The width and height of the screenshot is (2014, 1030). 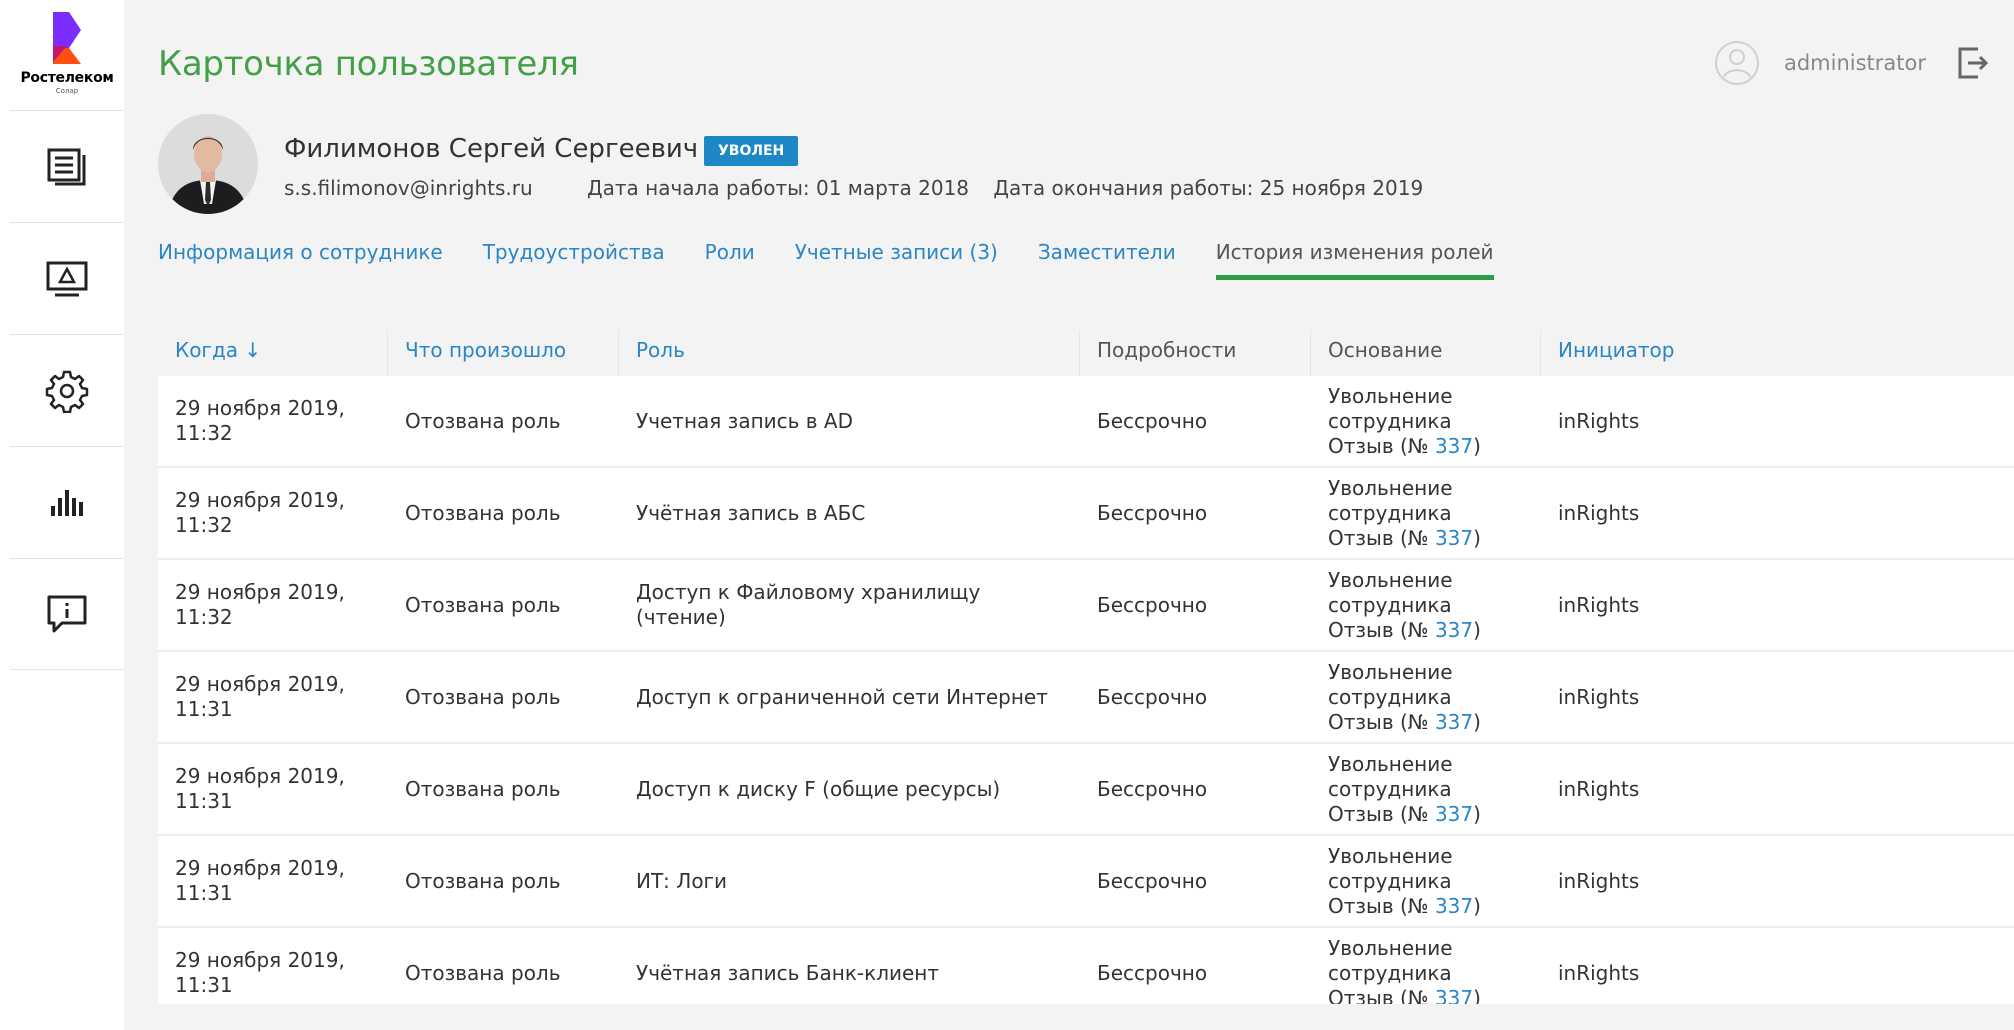 What do you see at coordinates (67, 38) in the screenshot?
I see `rostelecom-logo-icon` at bounding box center [67, 38].